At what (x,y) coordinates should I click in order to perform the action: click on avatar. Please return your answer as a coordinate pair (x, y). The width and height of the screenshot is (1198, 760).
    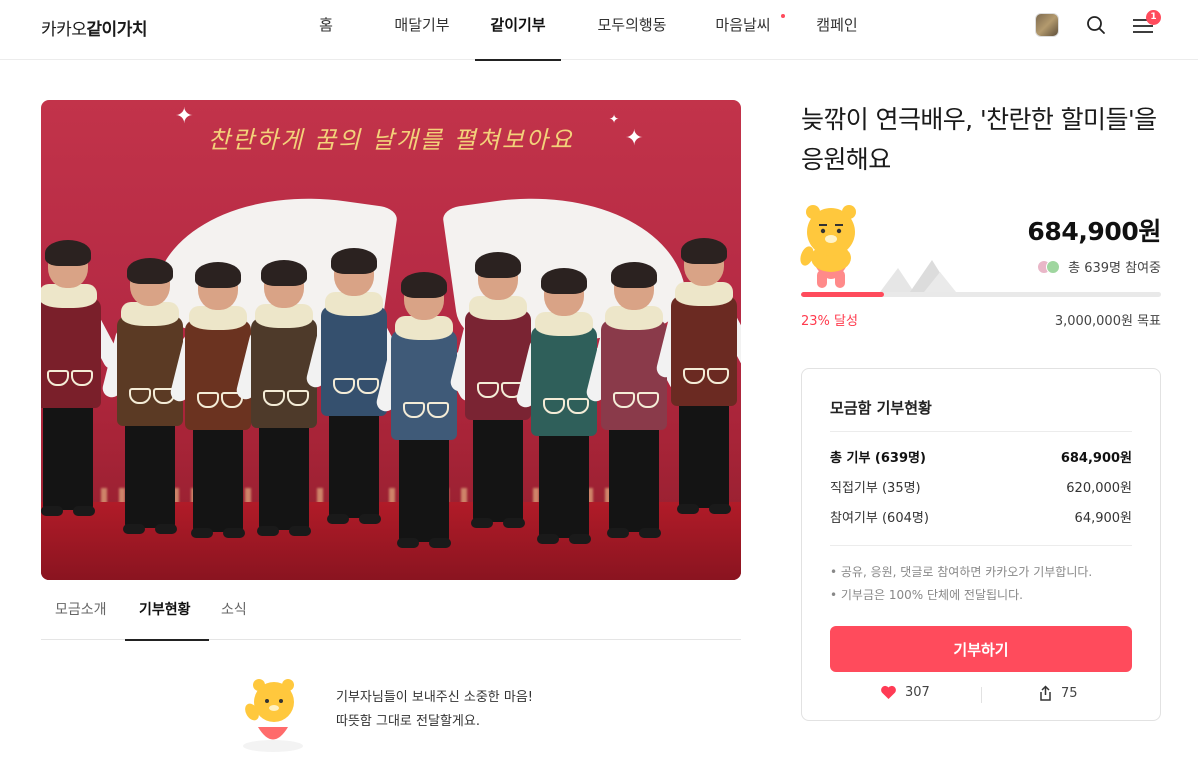
    Looking at the image, I should click on (1047, 25).